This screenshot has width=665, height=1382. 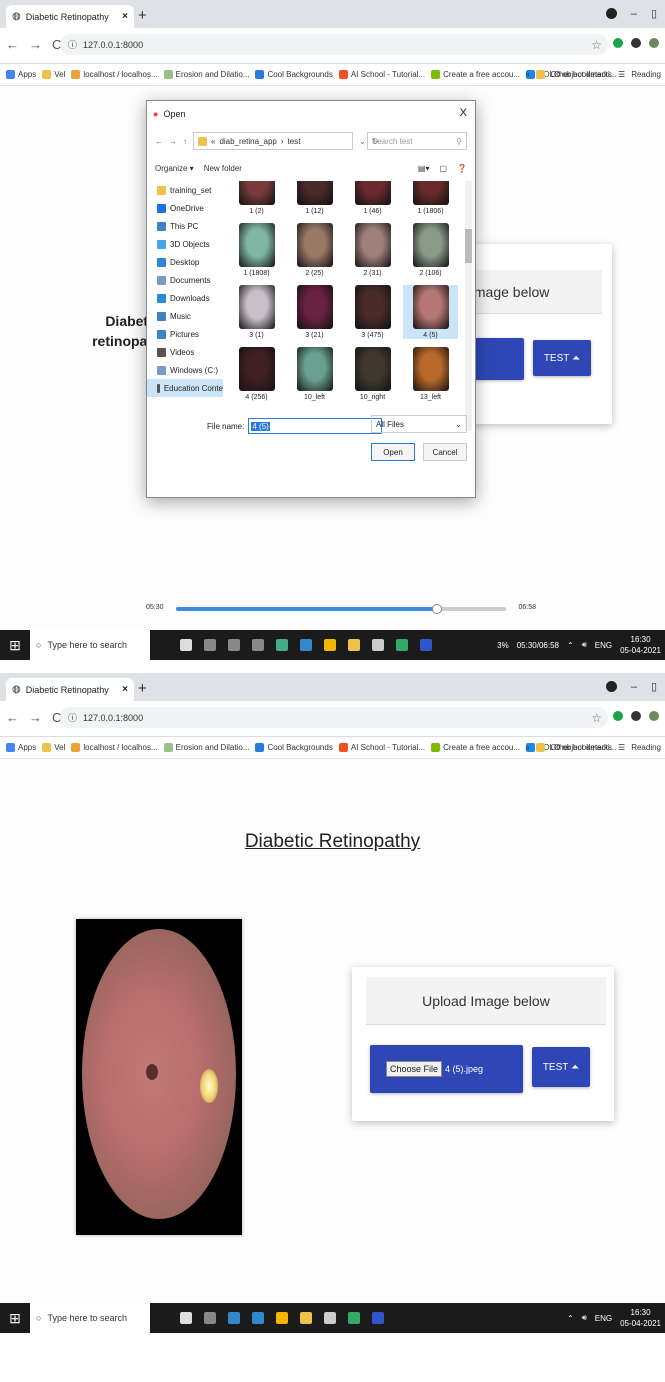 What do you see at coordinates (185, 334) in the screenshot?
I see `nav-item: Pictures` at bounding box center [185, 334].